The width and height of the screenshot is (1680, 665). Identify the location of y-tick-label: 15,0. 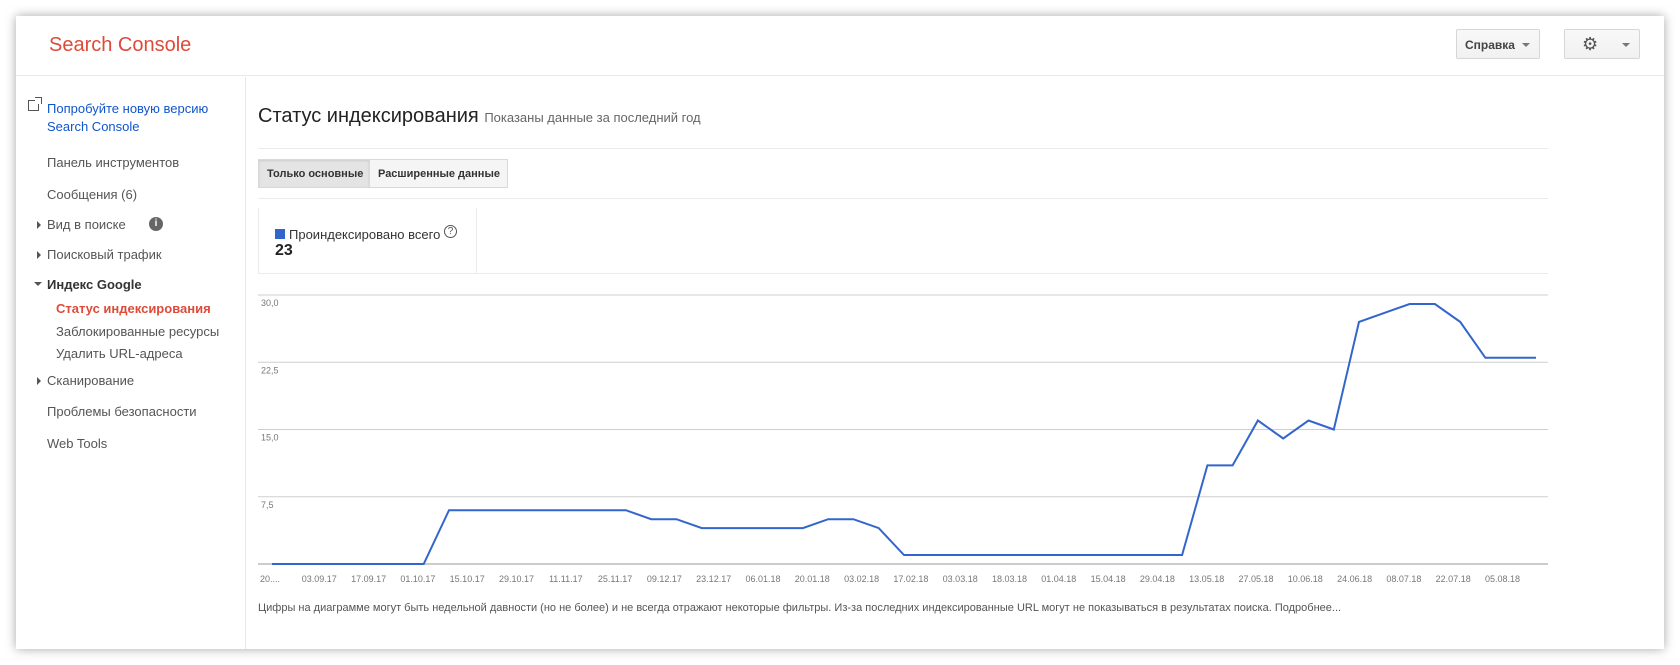
(270, 438).